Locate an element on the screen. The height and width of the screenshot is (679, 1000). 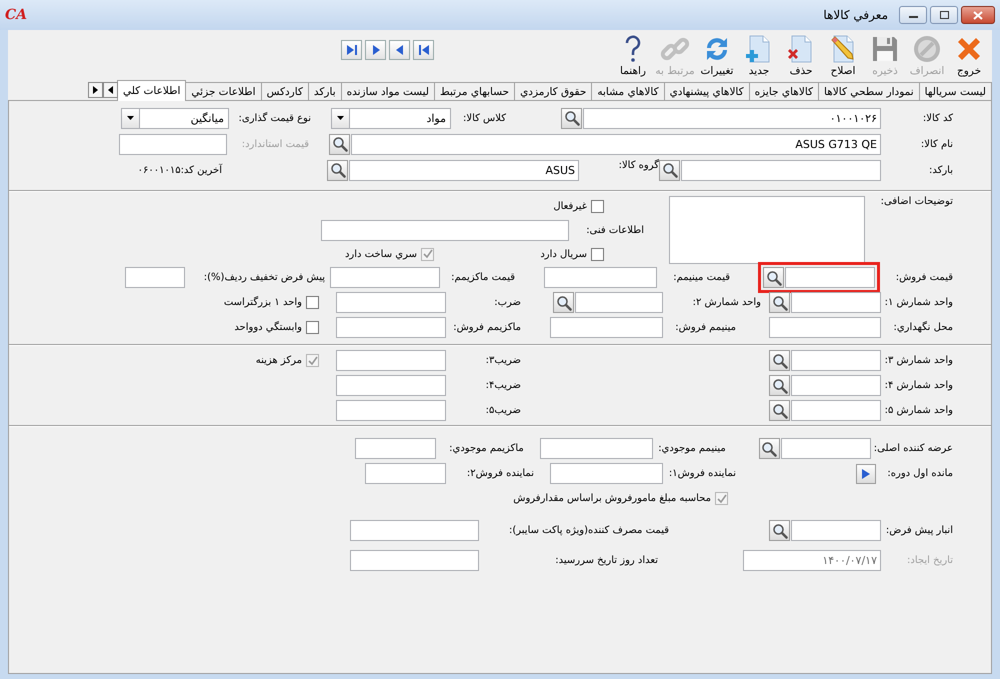
tab: اطلاعات كلي is located at coordinates (151, 90).